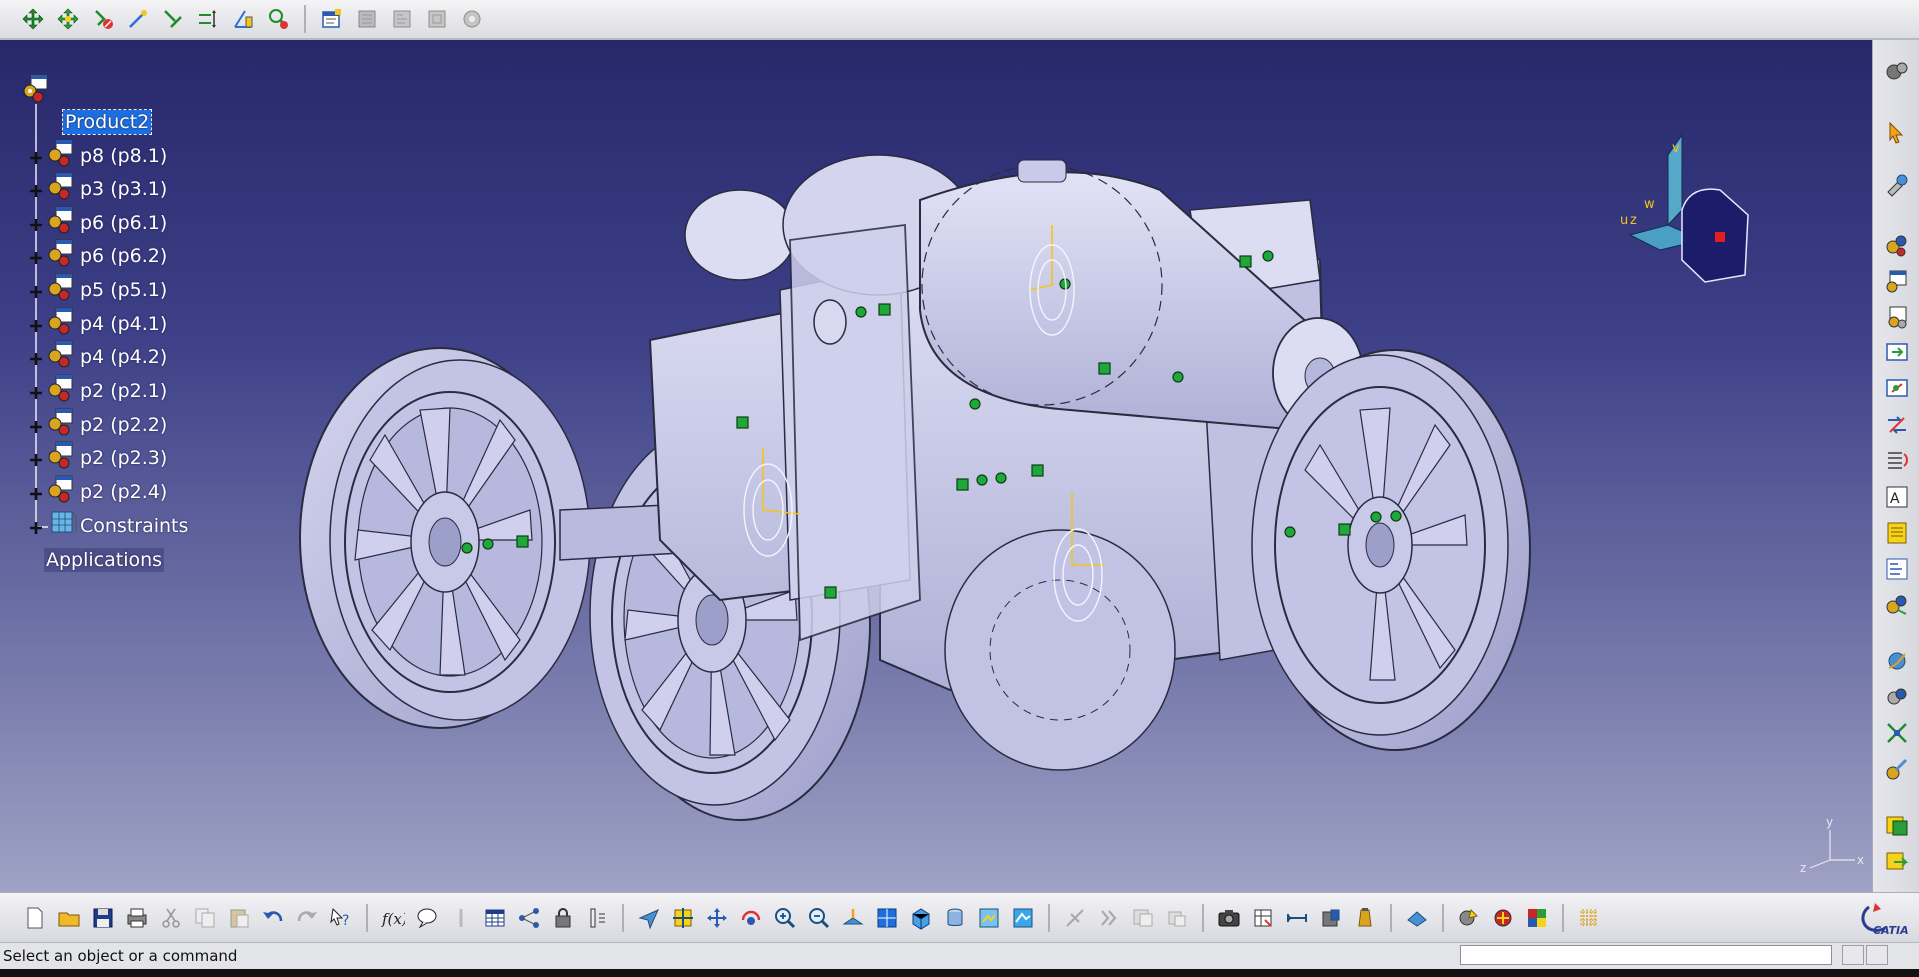  What do you see at coordinates (1897, 389) in the screenshot?
I see `multi-instance-icon` at bounding box center [1897, 389].